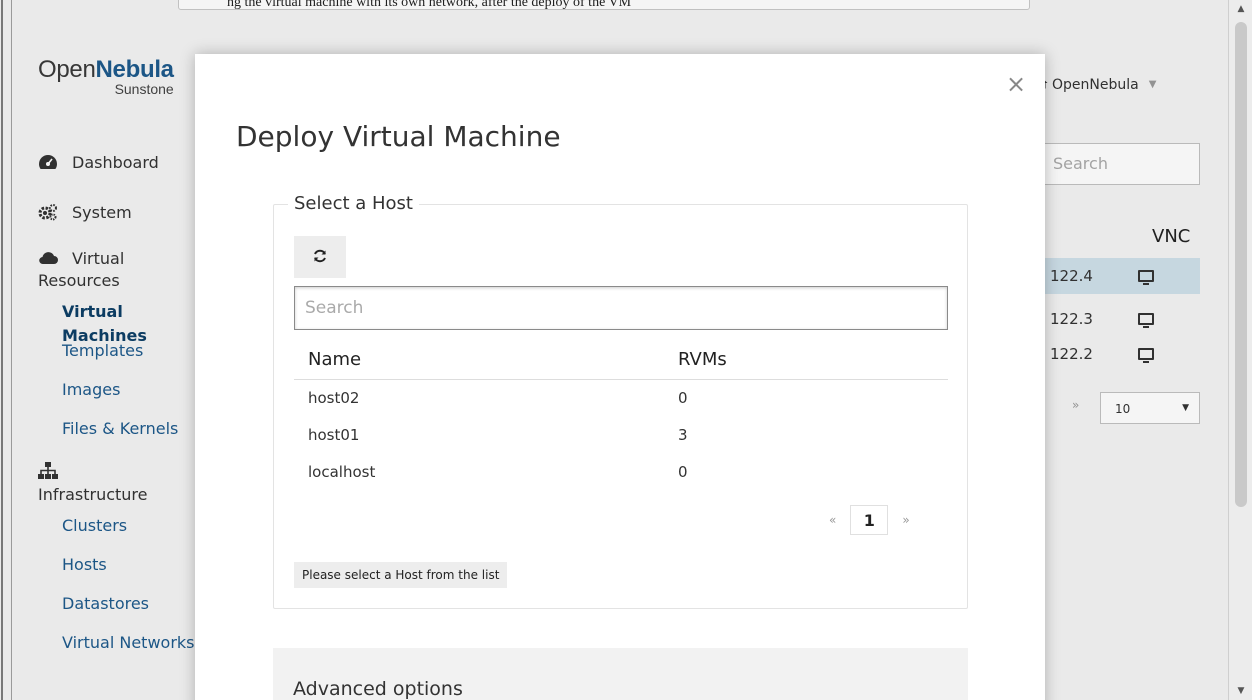 This screenshot has width=1252, height=700. What do you see at coordinates (1241, 264) in the screenshot?
I see `scrollbar-thumb` at bounding box center [1241, 264].